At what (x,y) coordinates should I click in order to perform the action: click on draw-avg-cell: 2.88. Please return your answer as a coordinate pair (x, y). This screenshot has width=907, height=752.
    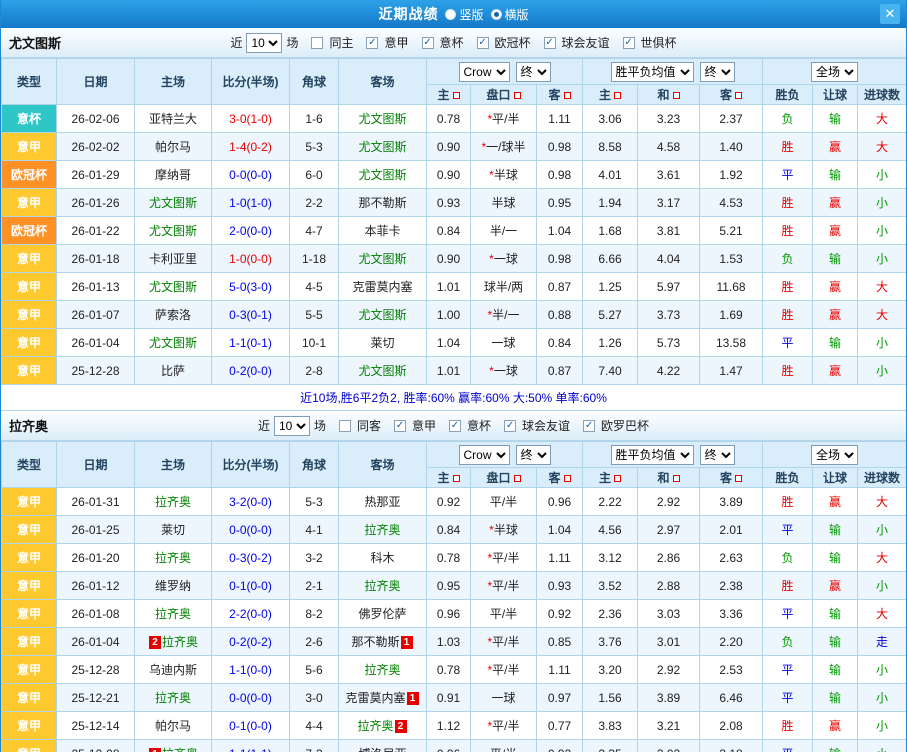
    Looking at the image, I should click on (668, 585).